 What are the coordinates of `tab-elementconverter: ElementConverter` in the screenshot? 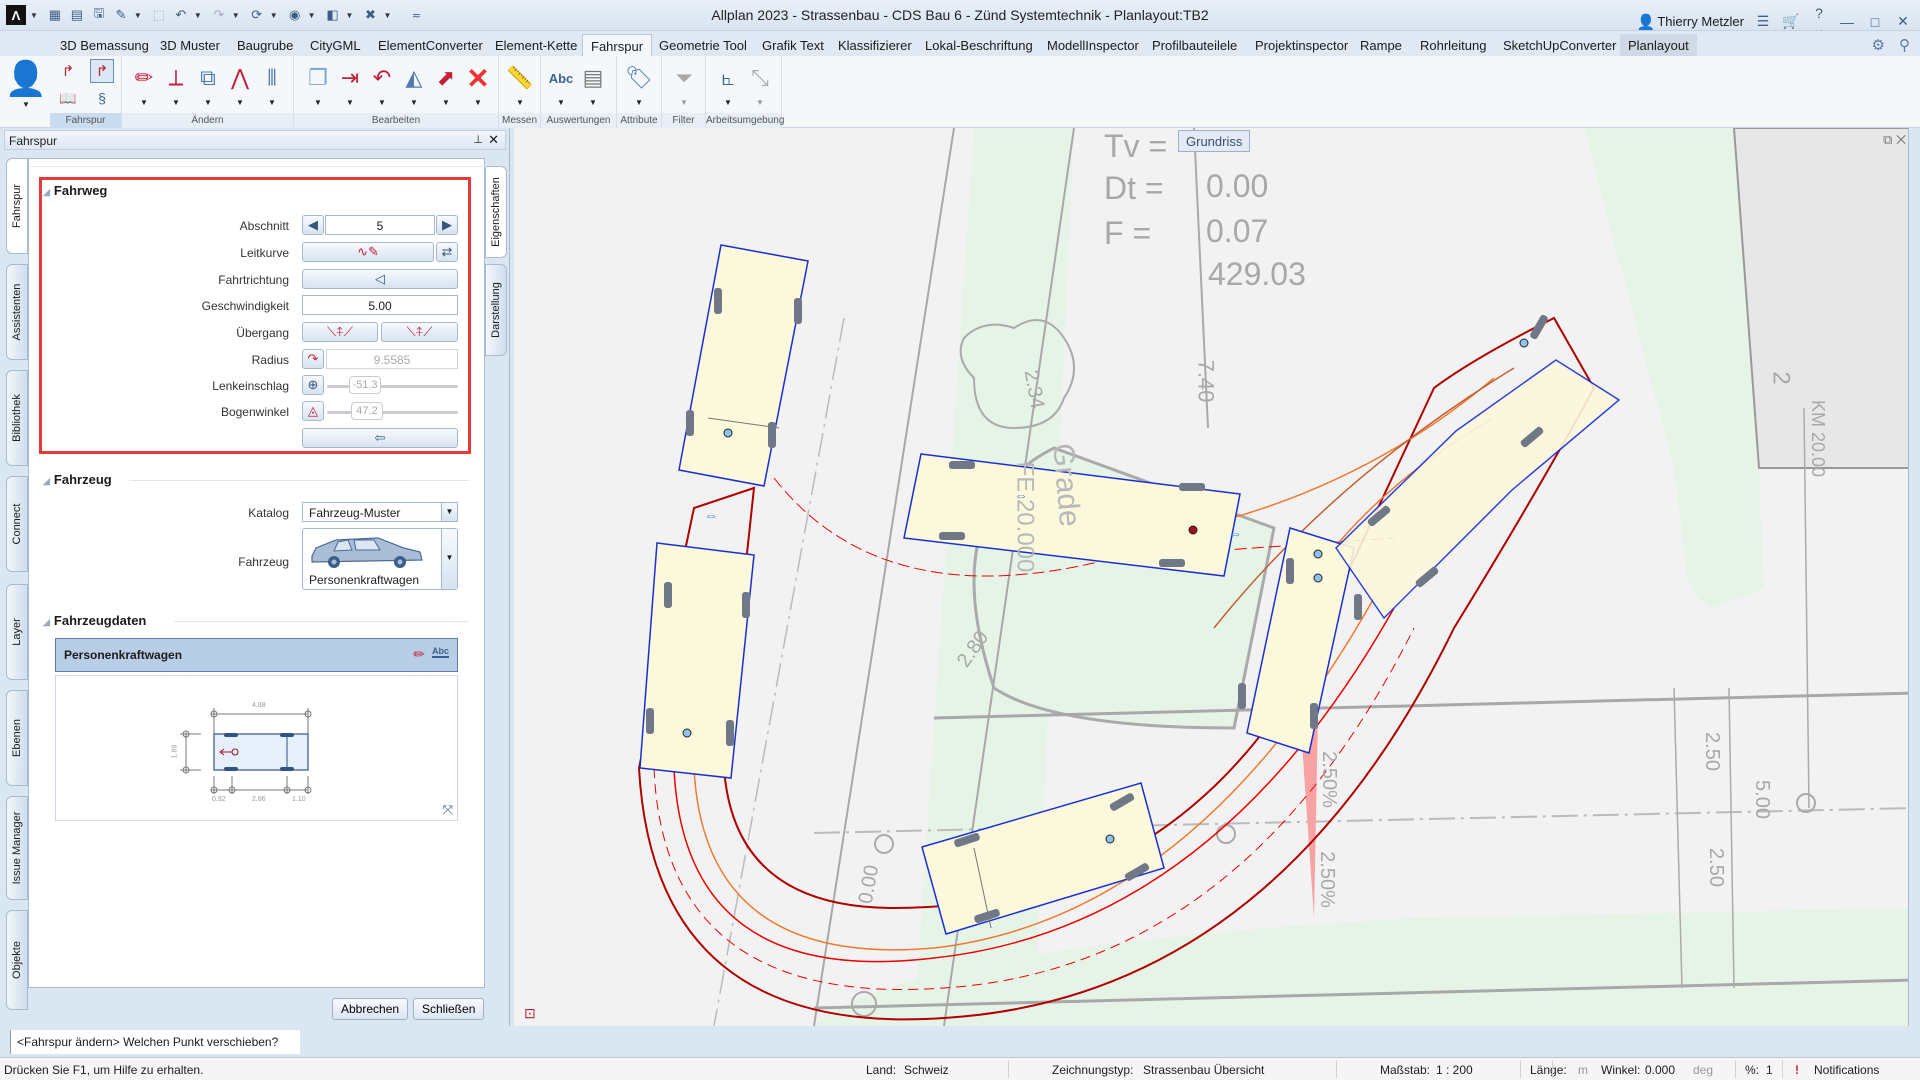 It's located at (430, 45).